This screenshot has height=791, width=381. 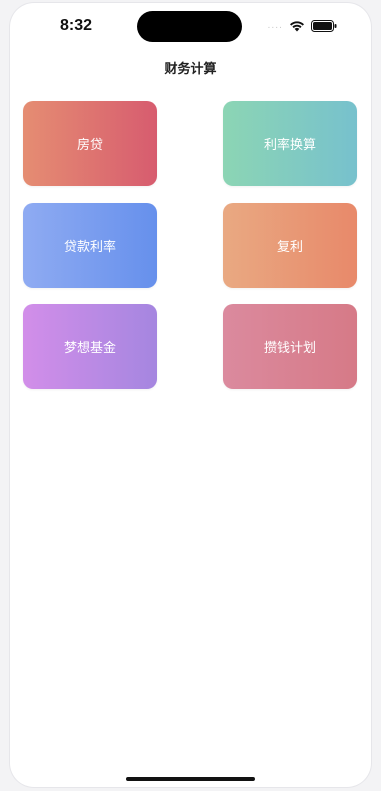 I want to click on loan-rate-card: 贷款利率, so click(x=90, y=245).